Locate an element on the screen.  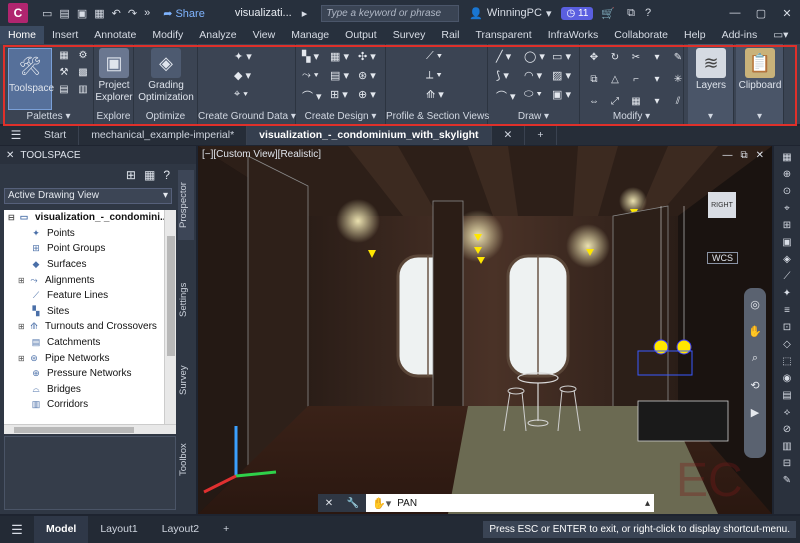
tree-view-icon: ⊞ is located at coordinates (131, 175).